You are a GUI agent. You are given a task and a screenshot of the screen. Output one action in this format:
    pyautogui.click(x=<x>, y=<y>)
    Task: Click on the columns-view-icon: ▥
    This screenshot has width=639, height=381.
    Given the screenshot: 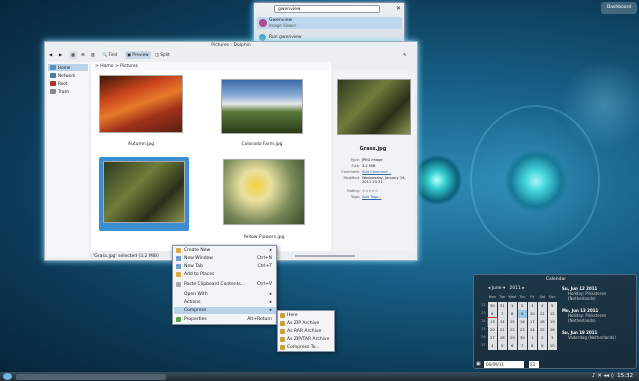 What is the action you would take?
    pyautogui.click(x=93, y=55)
    